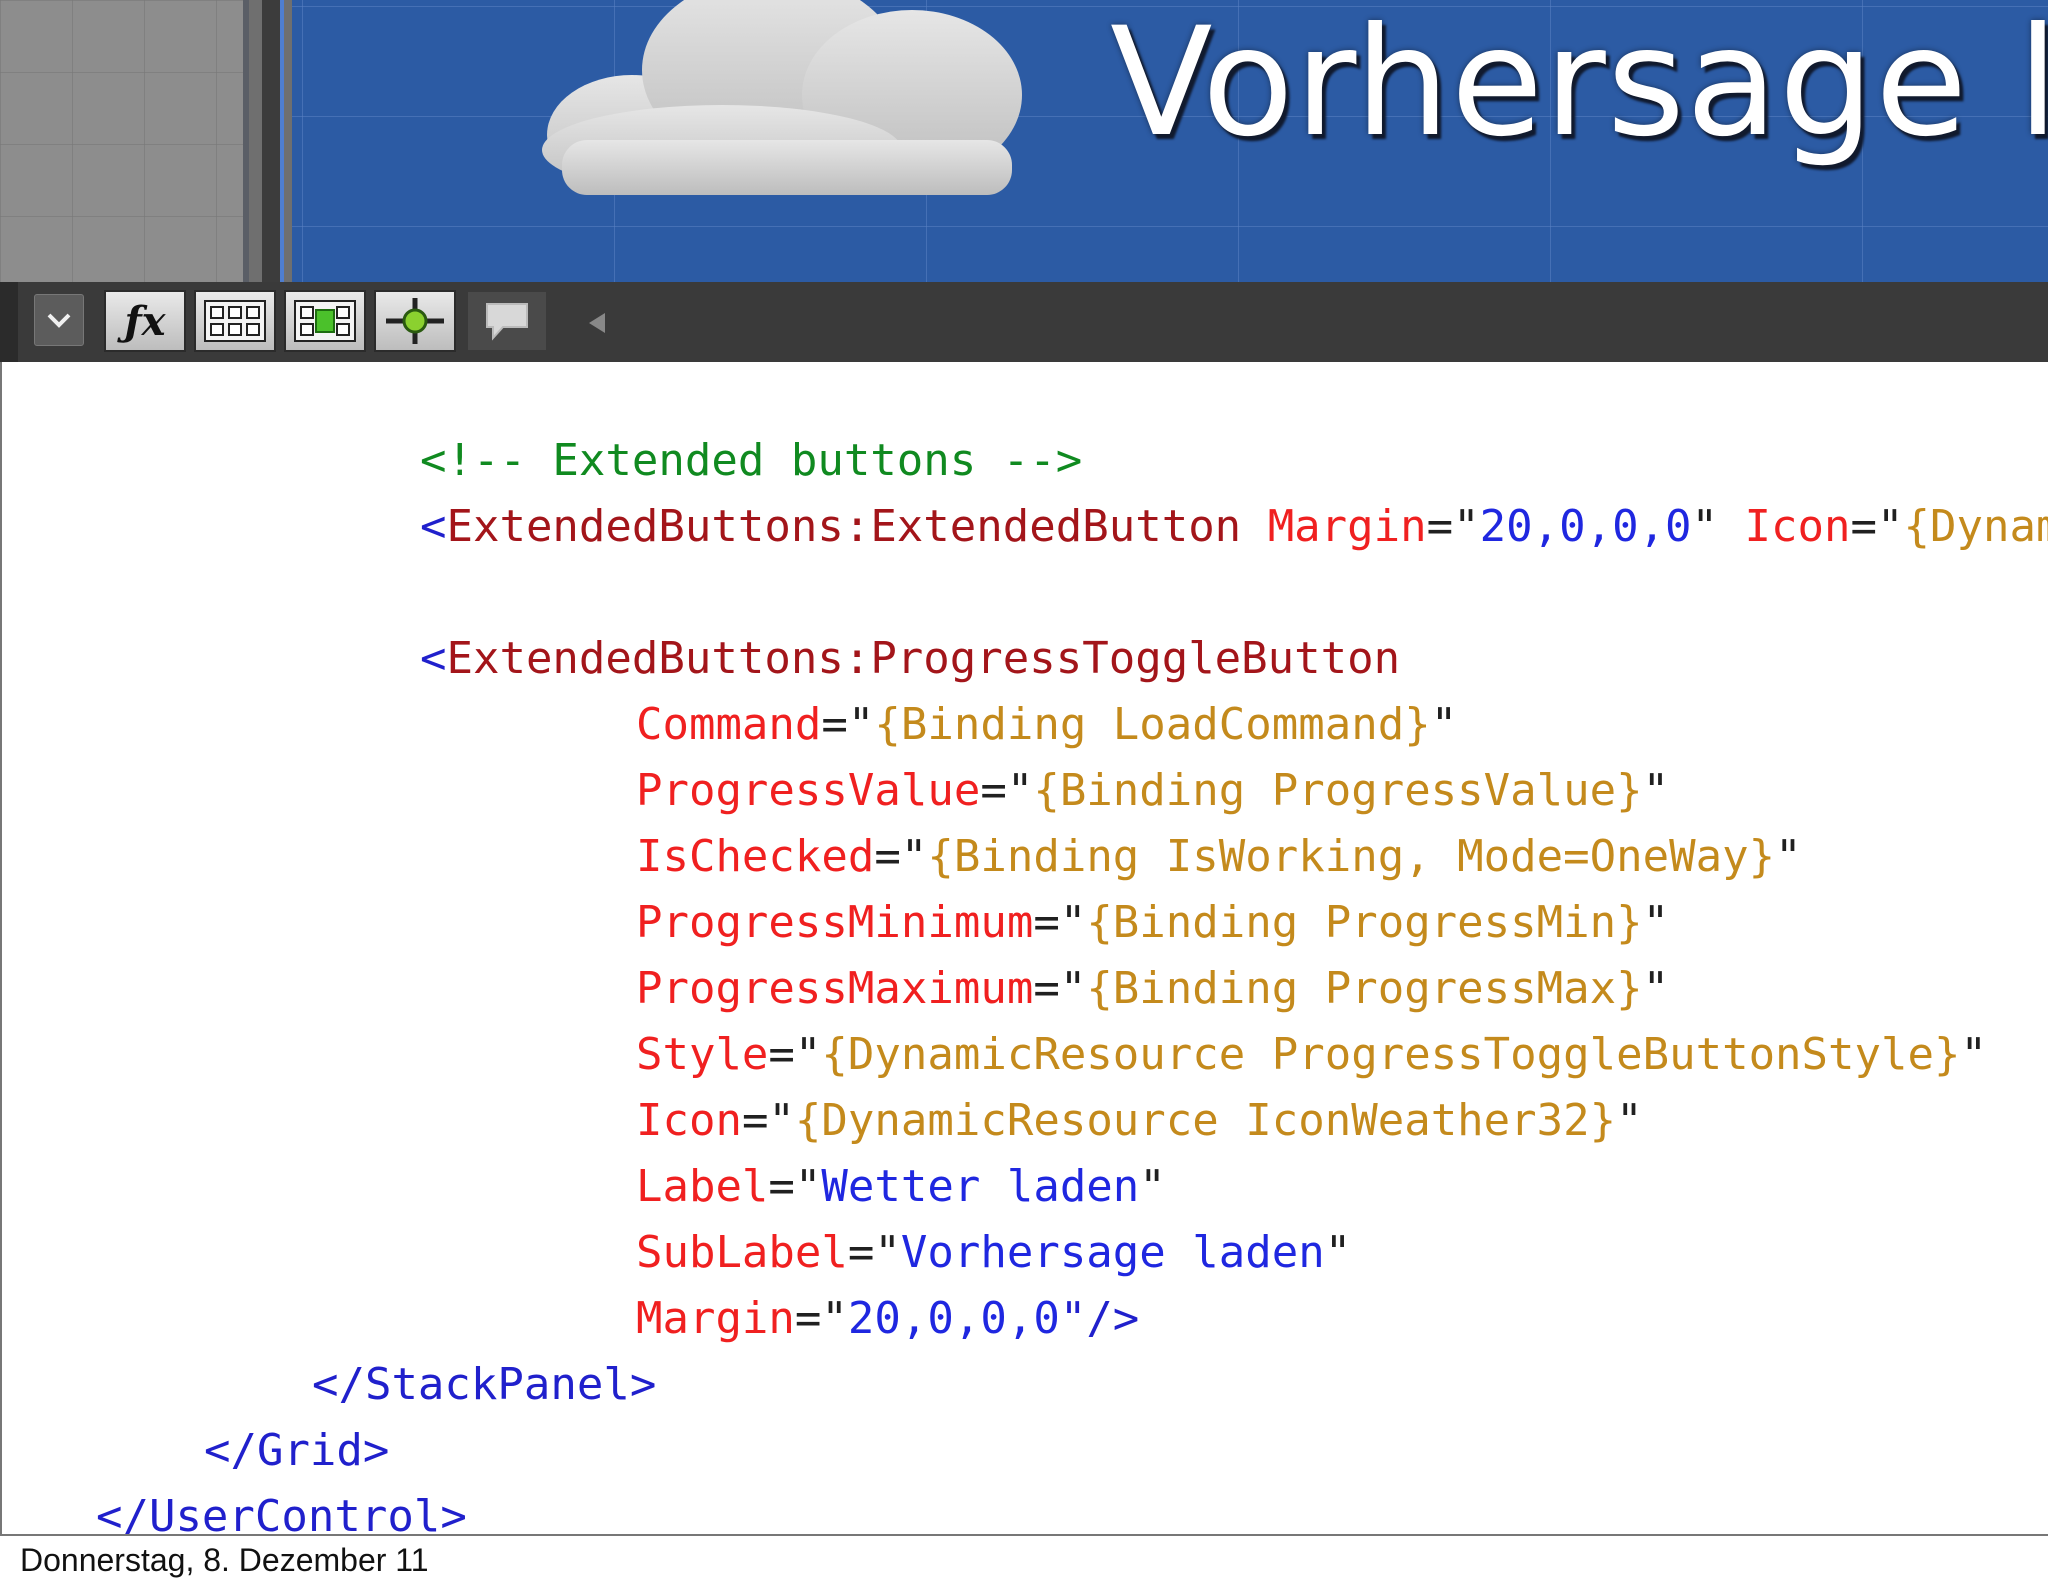 The height and width of the screenshot is (1593, 2048). Describe the element at coordinates (246, 141) in the screenshot. I see `artboard-edge` at that location.